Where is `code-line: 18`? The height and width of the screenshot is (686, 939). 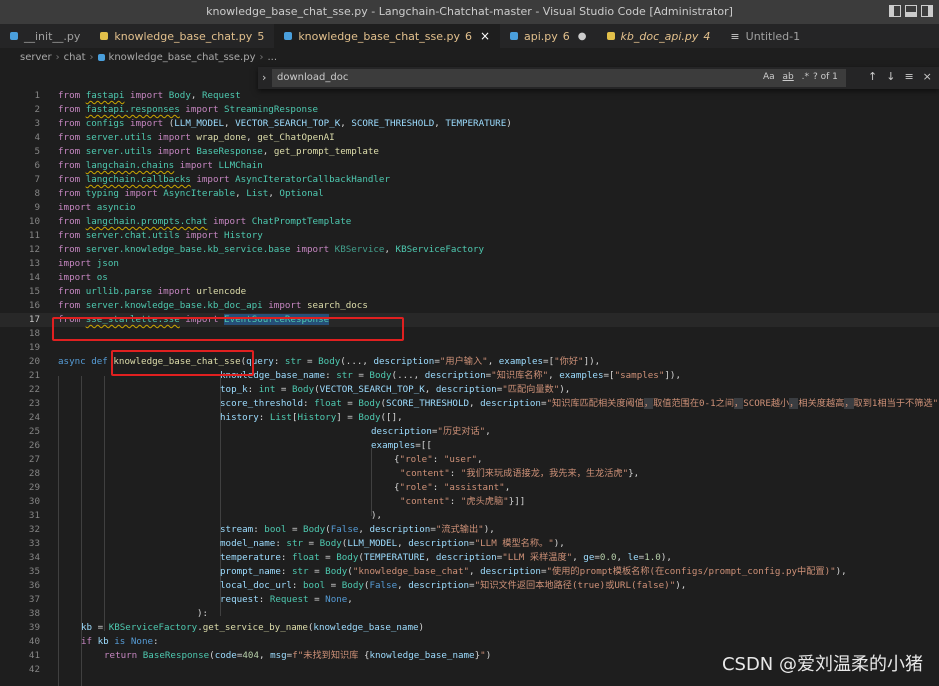 code-line: 18 is located at coordinates (34, 333).